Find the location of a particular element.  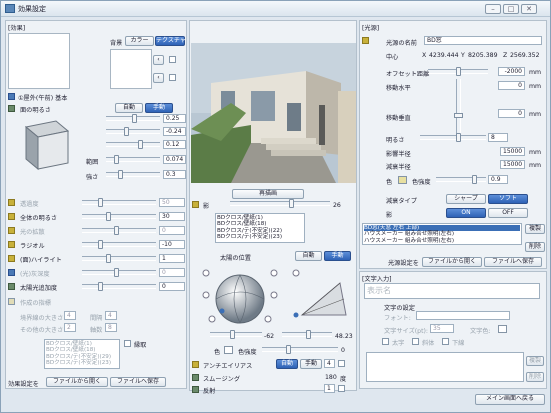

sun-auto-button: 自動 is located at coordinates (308, 256).